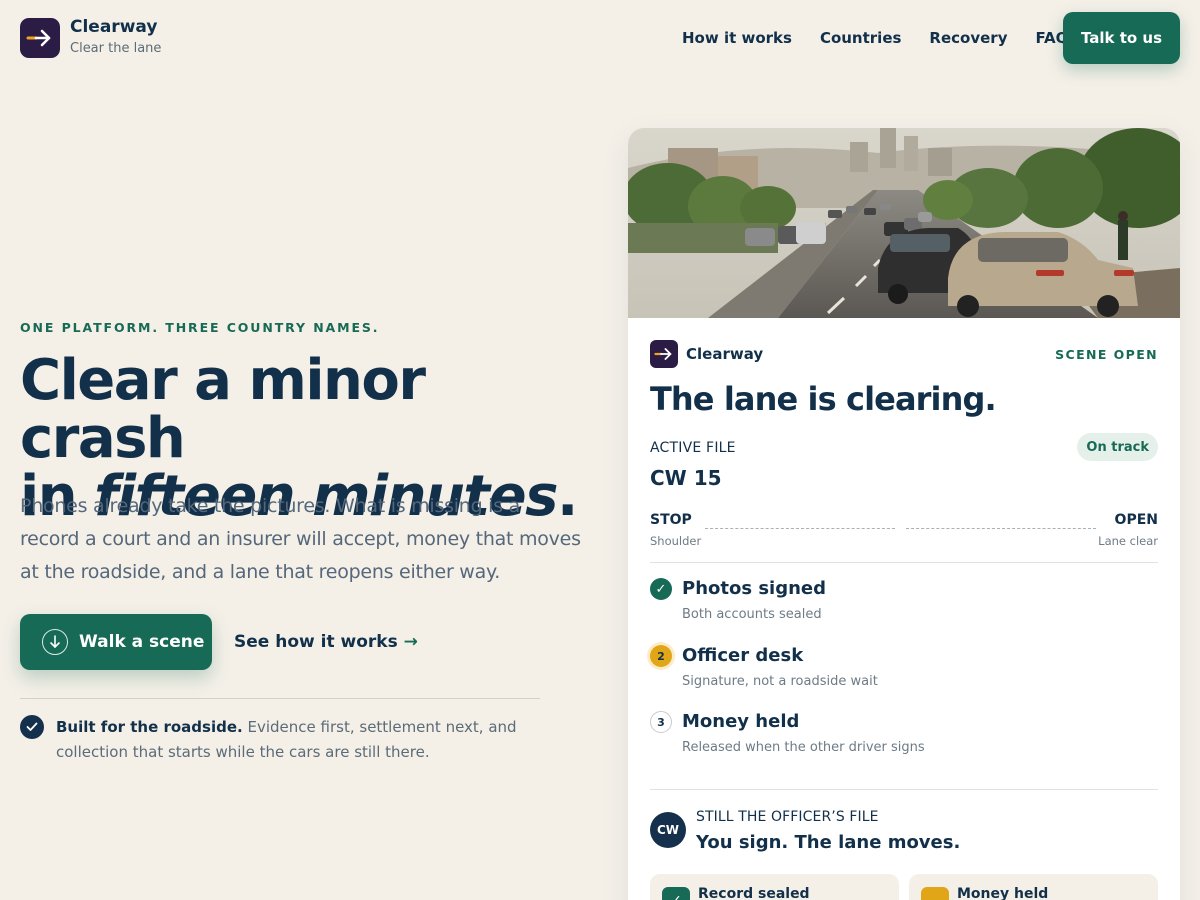 Image resolution: width=1200 pixels, height=900 pixels. I want to click on step-title: Money held, so click(741, 721).